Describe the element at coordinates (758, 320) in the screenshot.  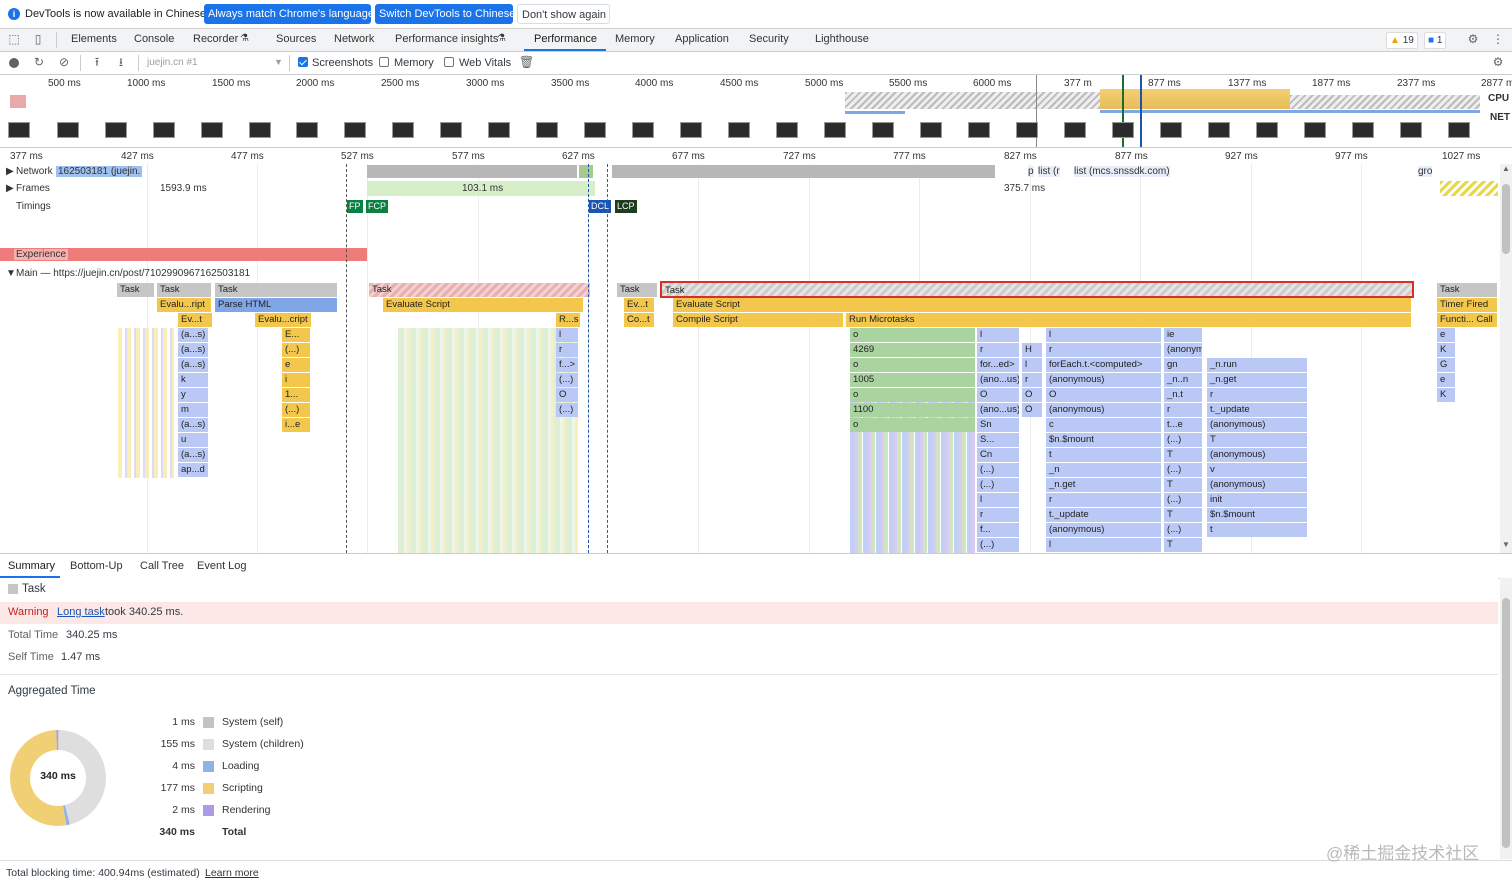
I see `compile-script-block: Compile Script` at that location.